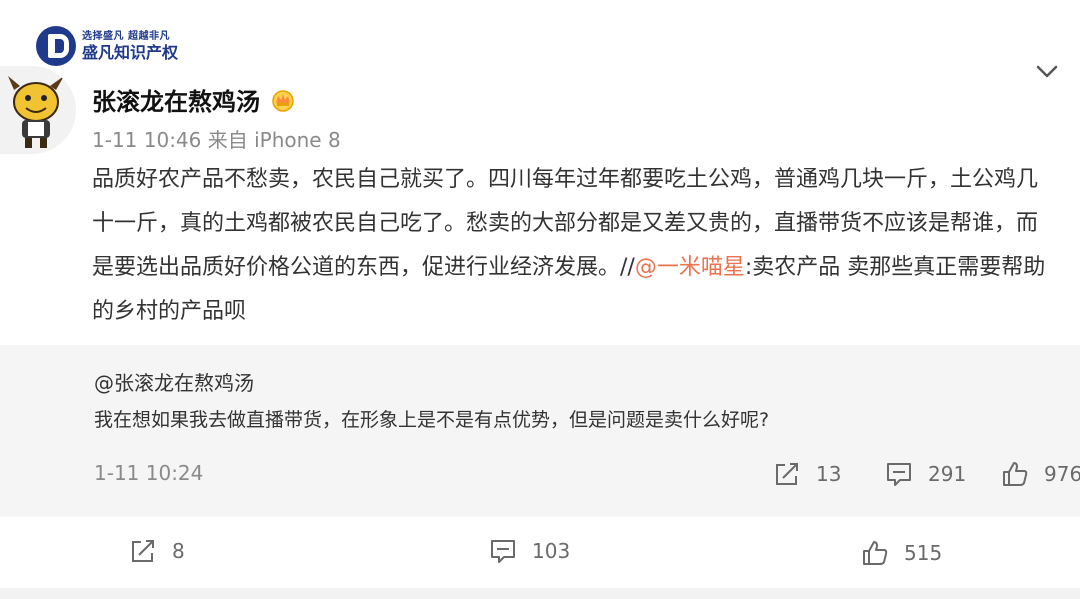 Image resolution: width=1080 pixels, height=599 pixels. I want to click on like-button: 515, so click(901, 553).